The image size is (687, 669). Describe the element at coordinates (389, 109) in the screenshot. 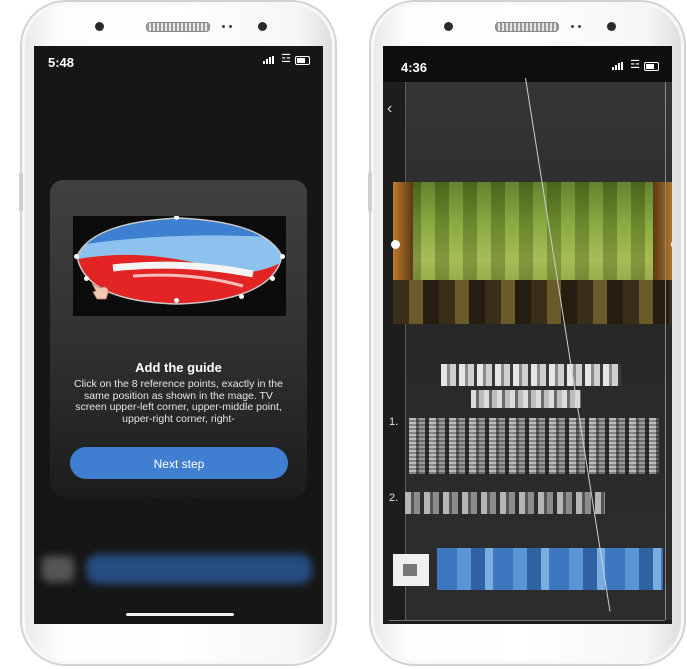

I see `back-chevron-icon: ‹` at that location.